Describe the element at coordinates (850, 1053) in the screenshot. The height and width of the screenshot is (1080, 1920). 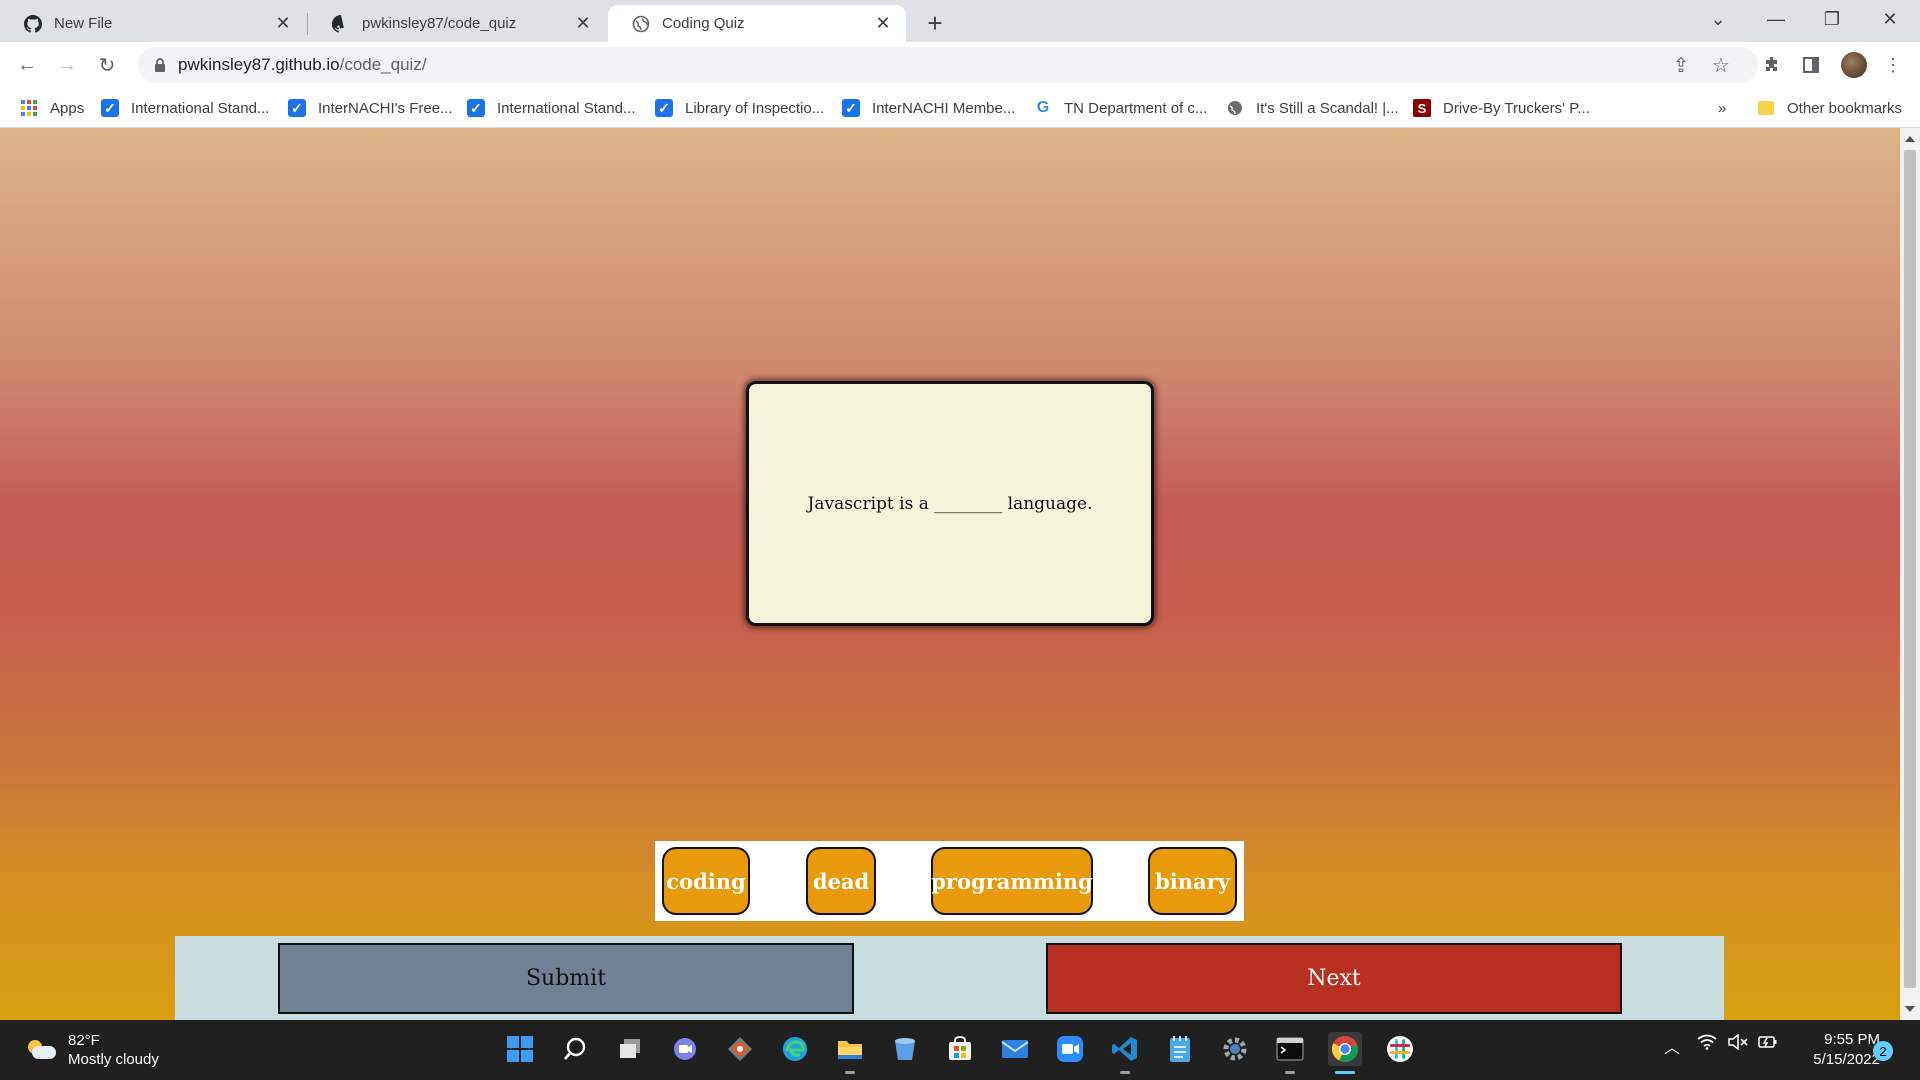
I see `file-explorer-icon` at that location.